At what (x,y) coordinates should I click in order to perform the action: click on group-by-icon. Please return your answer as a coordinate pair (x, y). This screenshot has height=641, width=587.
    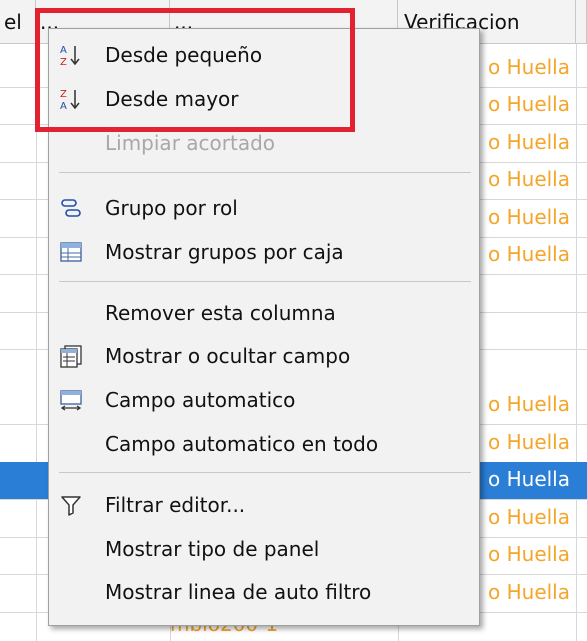
    Looking at the image, I should click on (71, 208).